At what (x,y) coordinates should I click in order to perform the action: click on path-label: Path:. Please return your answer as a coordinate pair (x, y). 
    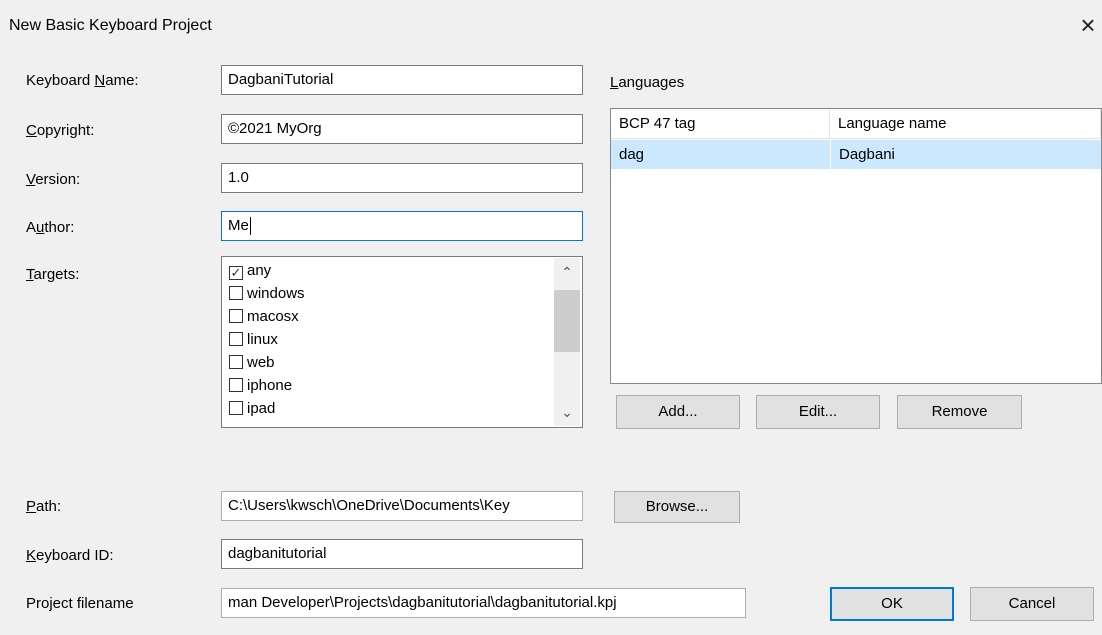
    Looking at the image, I should click on (44, 506).